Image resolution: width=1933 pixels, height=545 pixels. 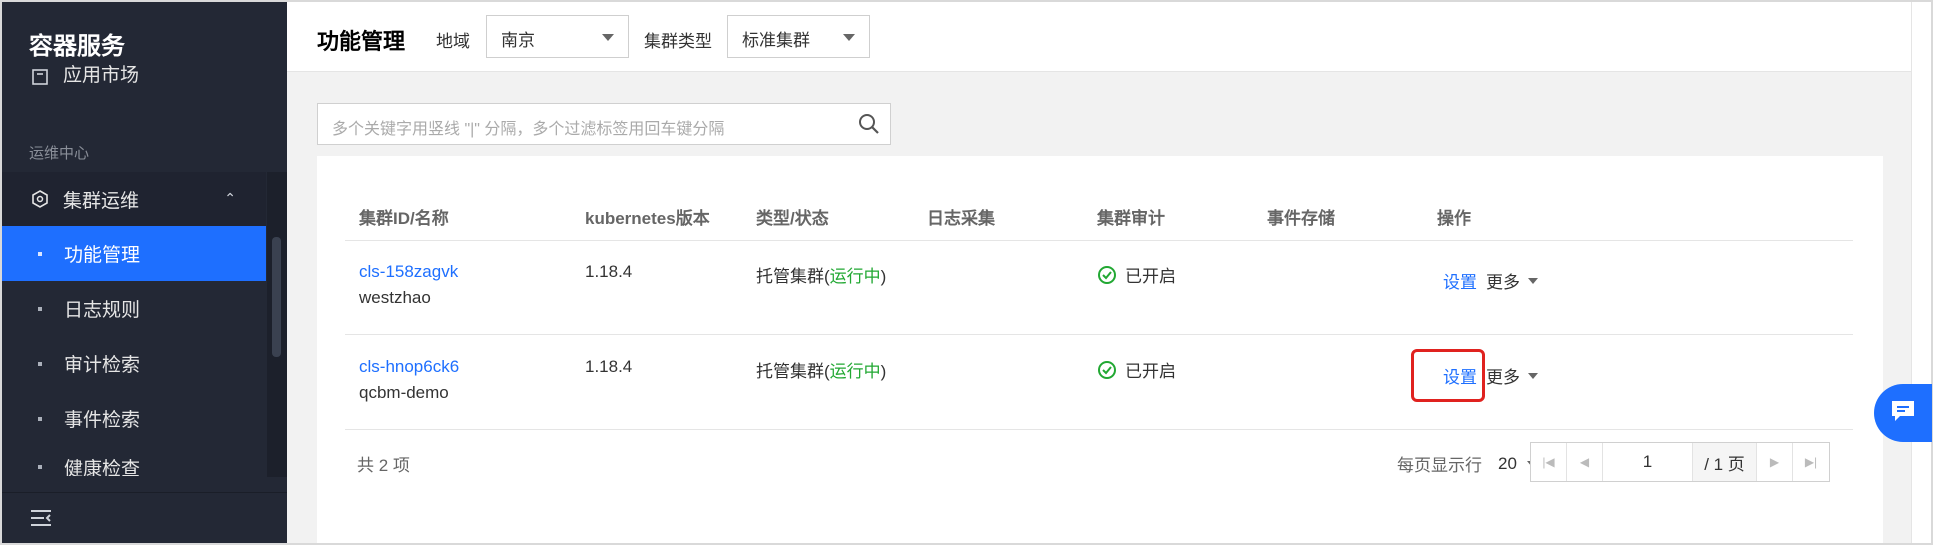 I want to click on last-page-icon: ▶|, so click(x=1811, y=462).